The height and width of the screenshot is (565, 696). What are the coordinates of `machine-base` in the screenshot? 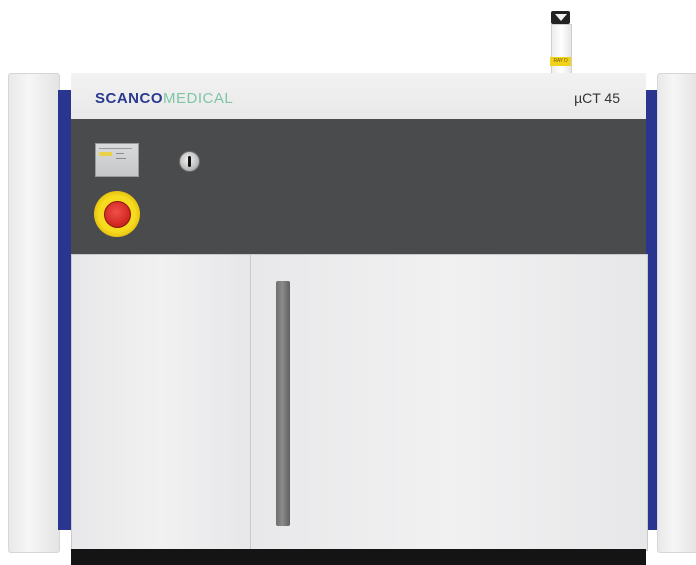 It's located at (358, 557).